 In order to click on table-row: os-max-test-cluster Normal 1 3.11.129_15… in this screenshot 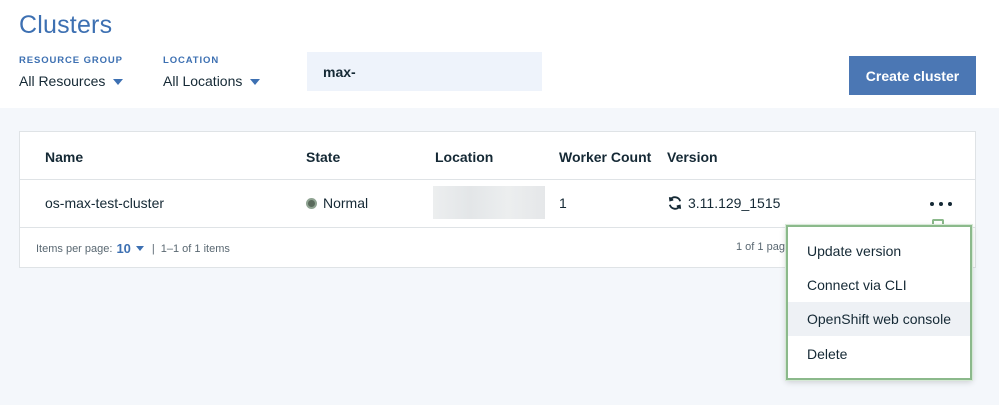, I will do `click(497, 204)`.